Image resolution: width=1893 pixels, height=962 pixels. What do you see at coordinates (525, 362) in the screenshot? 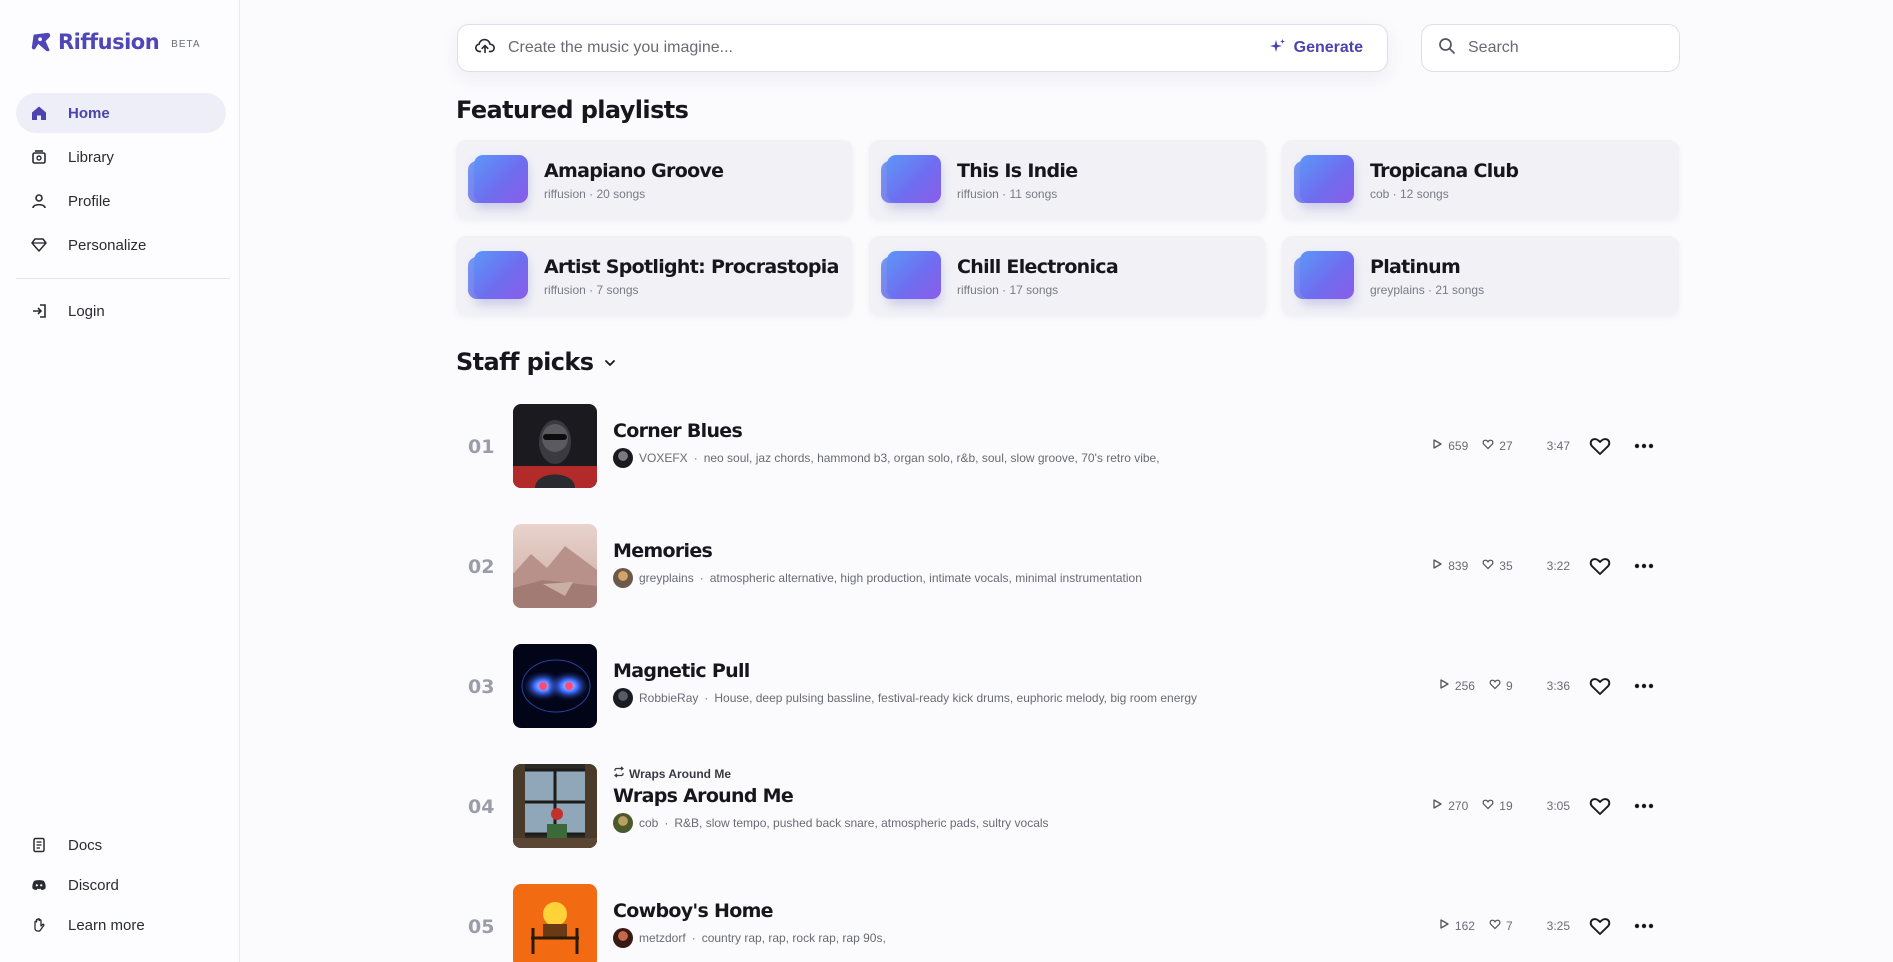
I see `staff-picks-title: Staff picks` at bounding box center [525, 362].